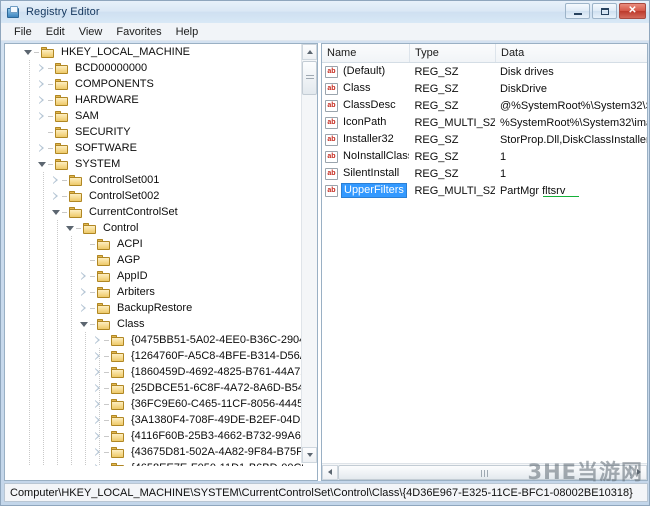 The height and width of the screenshot is (506, 650). I want to click on tree-scroll-thumb, so click(309, 78).